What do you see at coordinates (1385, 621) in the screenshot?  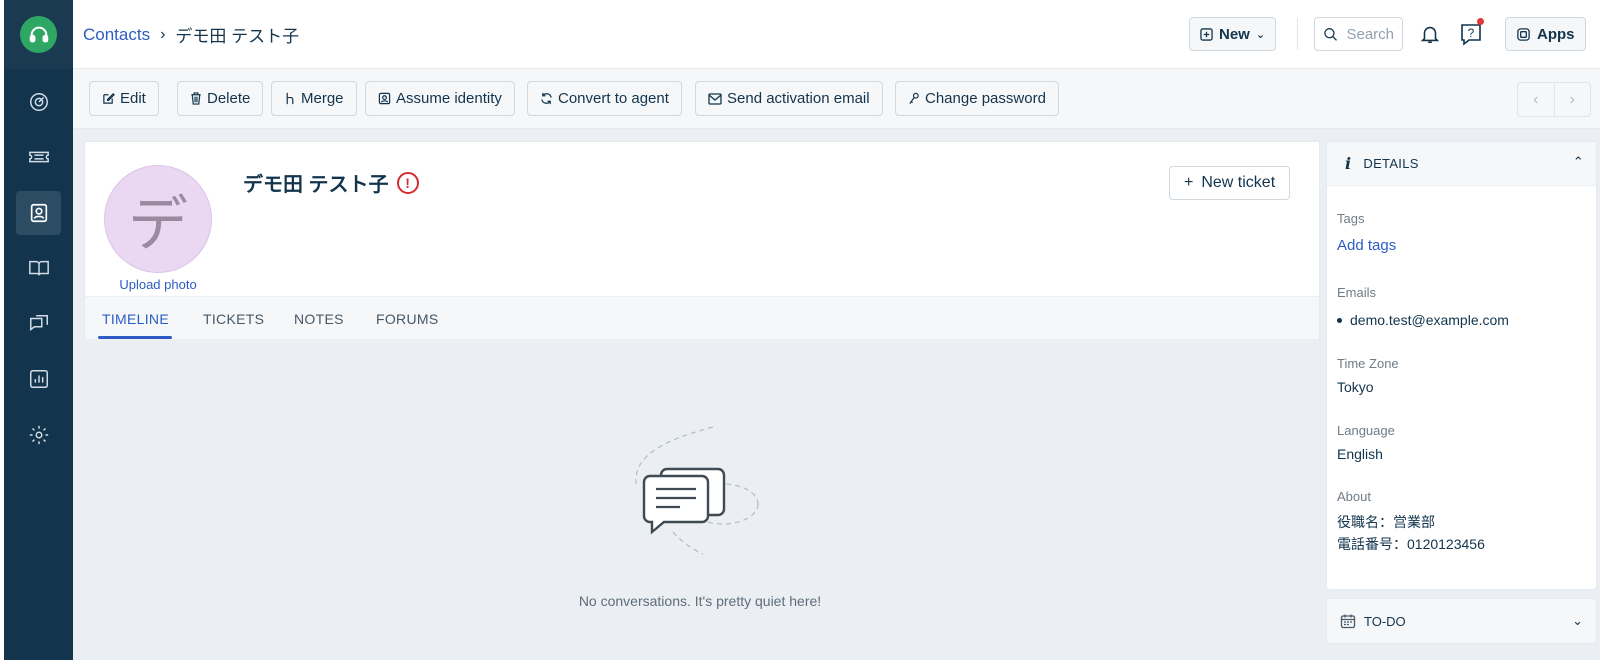 I see `todo-title: TO-DO` at bounding box center [1385, 621].